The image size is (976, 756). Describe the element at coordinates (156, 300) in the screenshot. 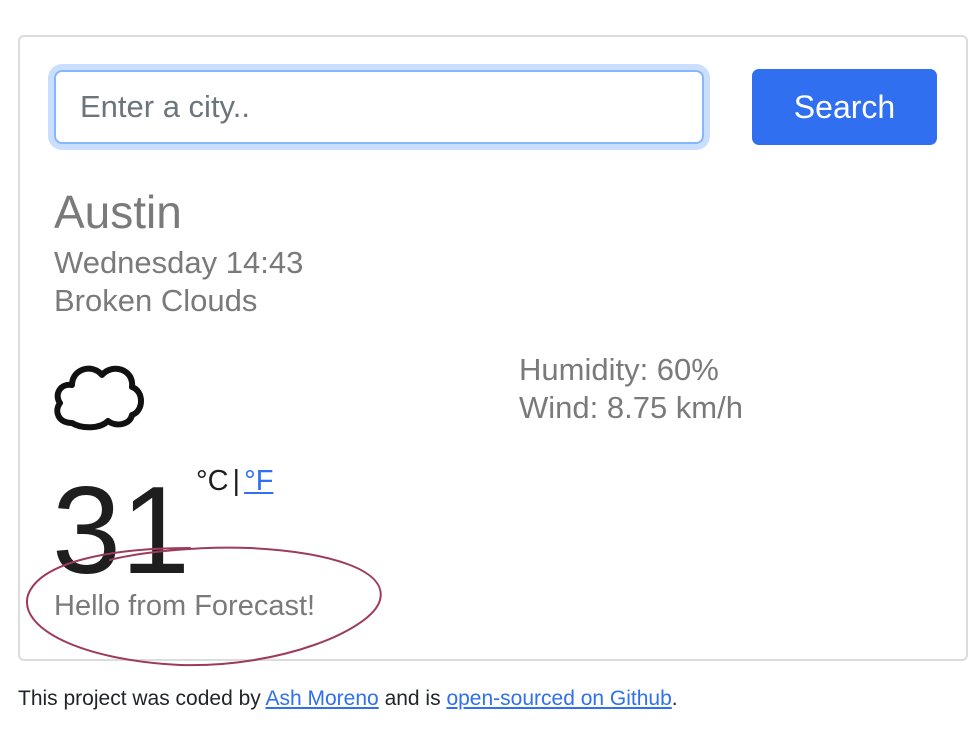

I see `weather-description: Broken Clouds` at that location.